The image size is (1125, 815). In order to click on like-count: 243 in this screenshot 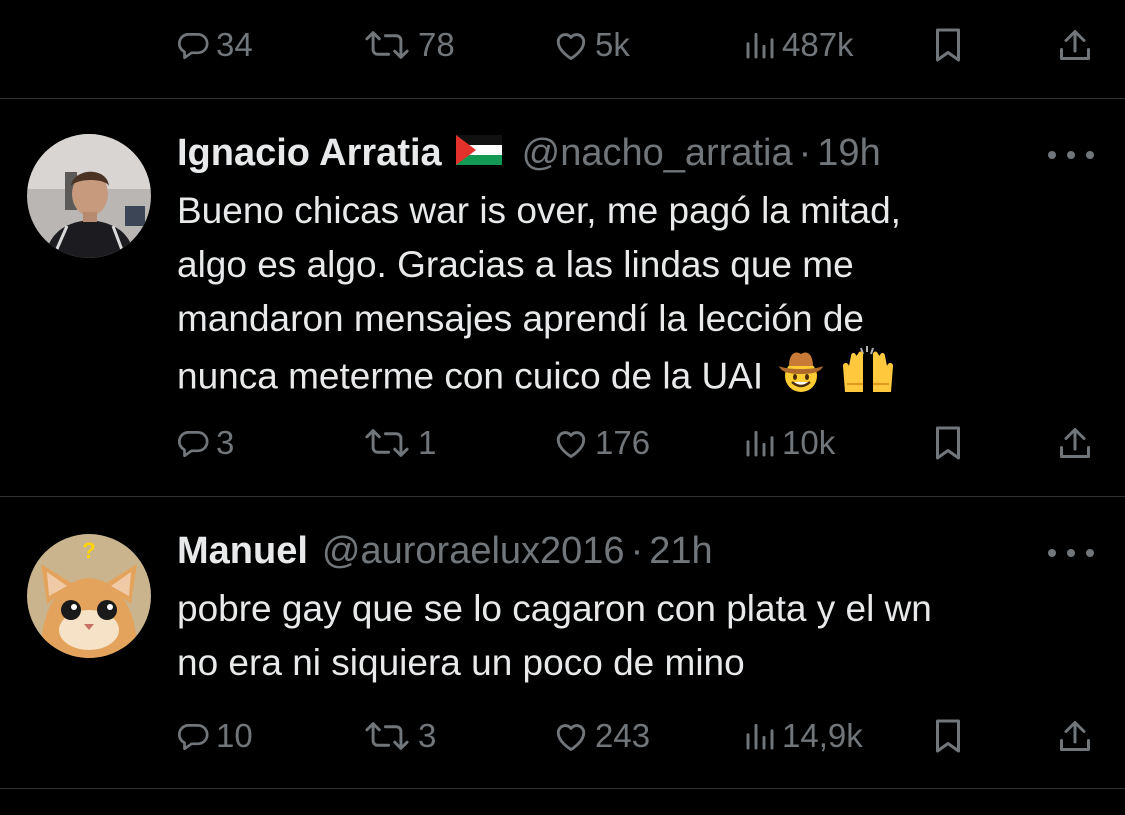, I will do `click(623, 735)`.